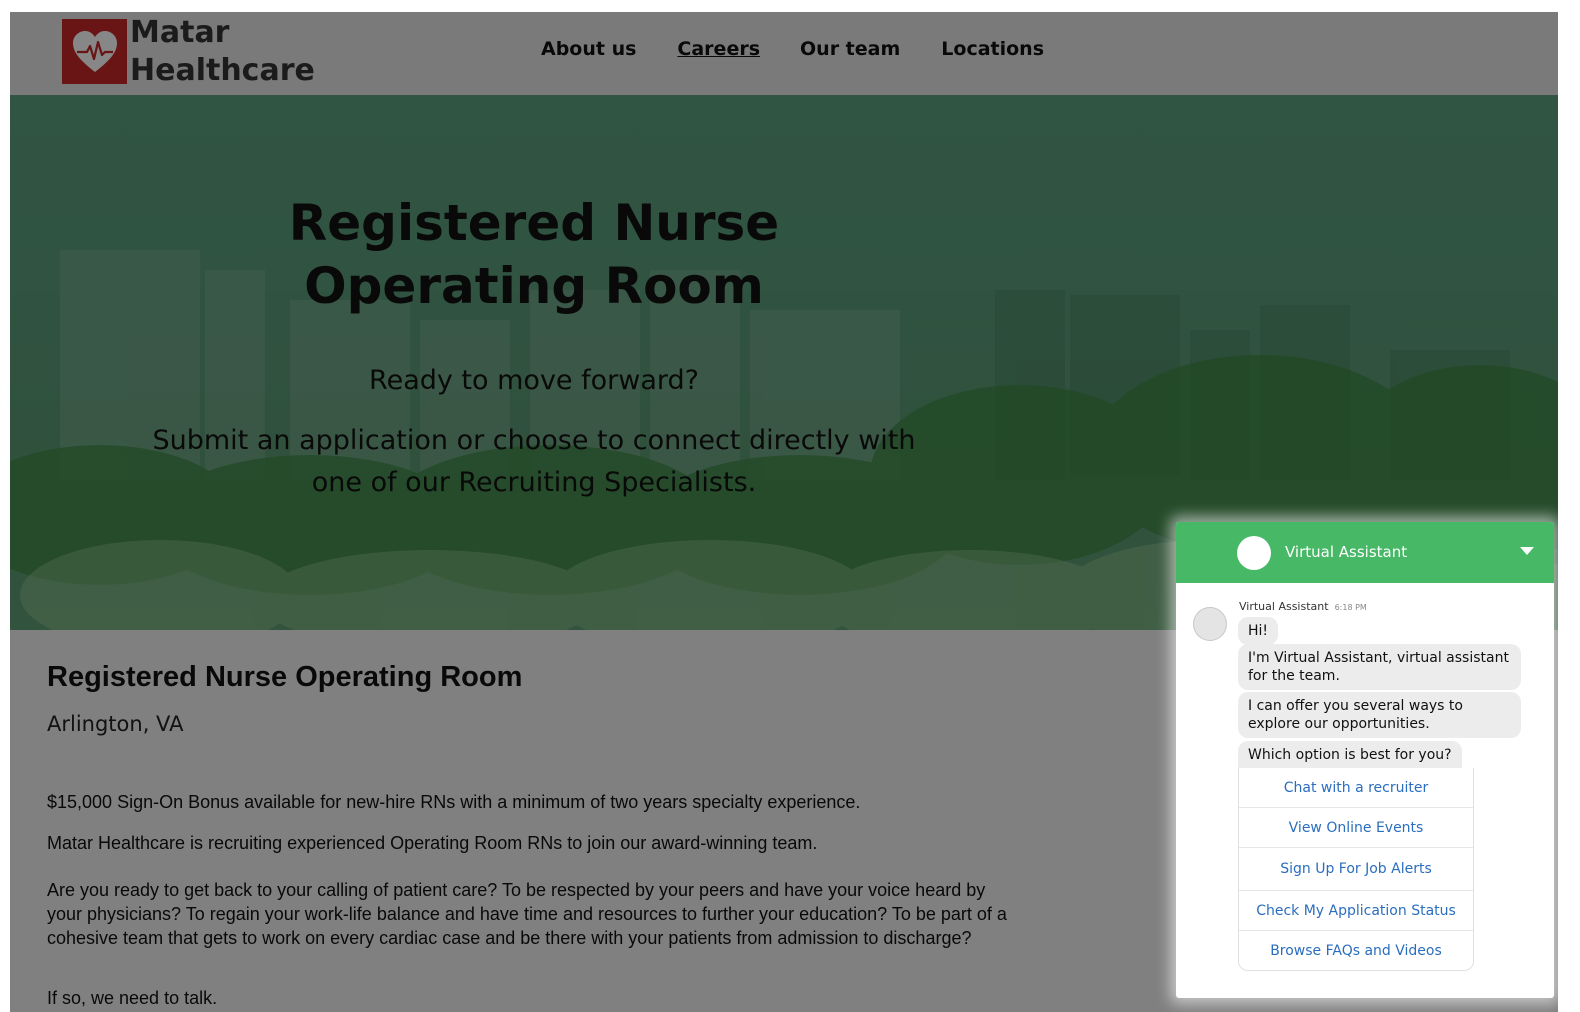  What do you see at coordinates (1356, 827) in the screenshot?
I see `option-view-online-events: View Online Events` at bounding box center [1356, 827].